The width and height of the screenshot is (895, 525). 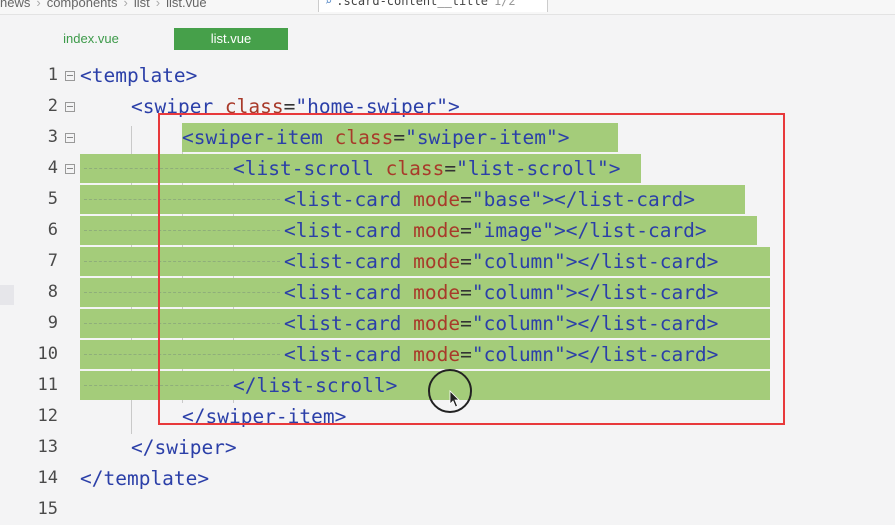 What do you see at coordinates (47, 478) in the screenshot?
I see `line-number: 14` at bounding box center [47, 478].